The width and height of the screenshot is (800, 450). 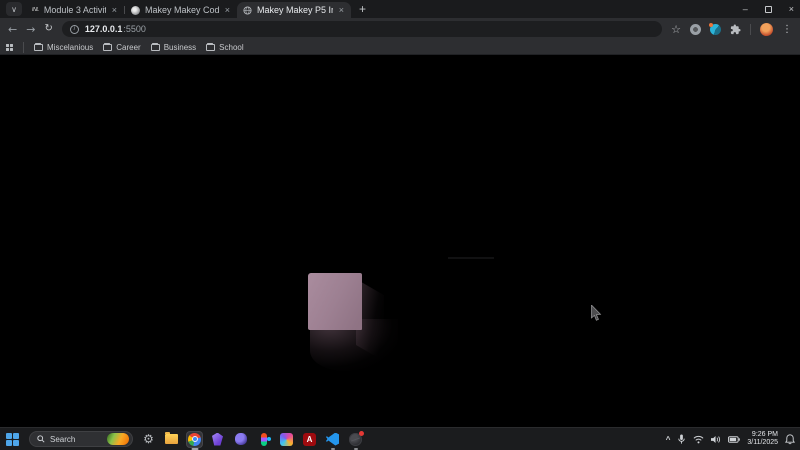 I want to click on extension-icon-teal, so click(x=715, y=28).